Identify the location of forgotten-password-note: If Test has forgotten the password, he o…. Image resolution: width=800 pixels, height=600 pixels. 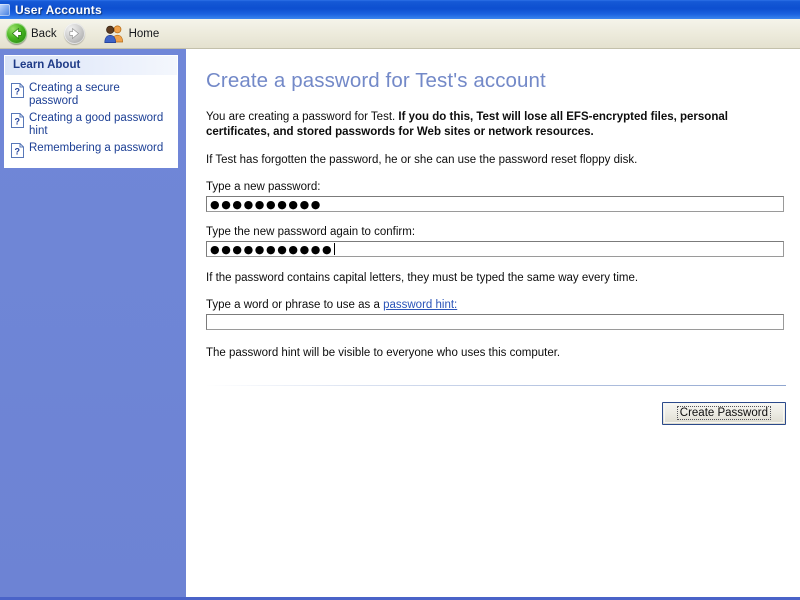
(422, 160).